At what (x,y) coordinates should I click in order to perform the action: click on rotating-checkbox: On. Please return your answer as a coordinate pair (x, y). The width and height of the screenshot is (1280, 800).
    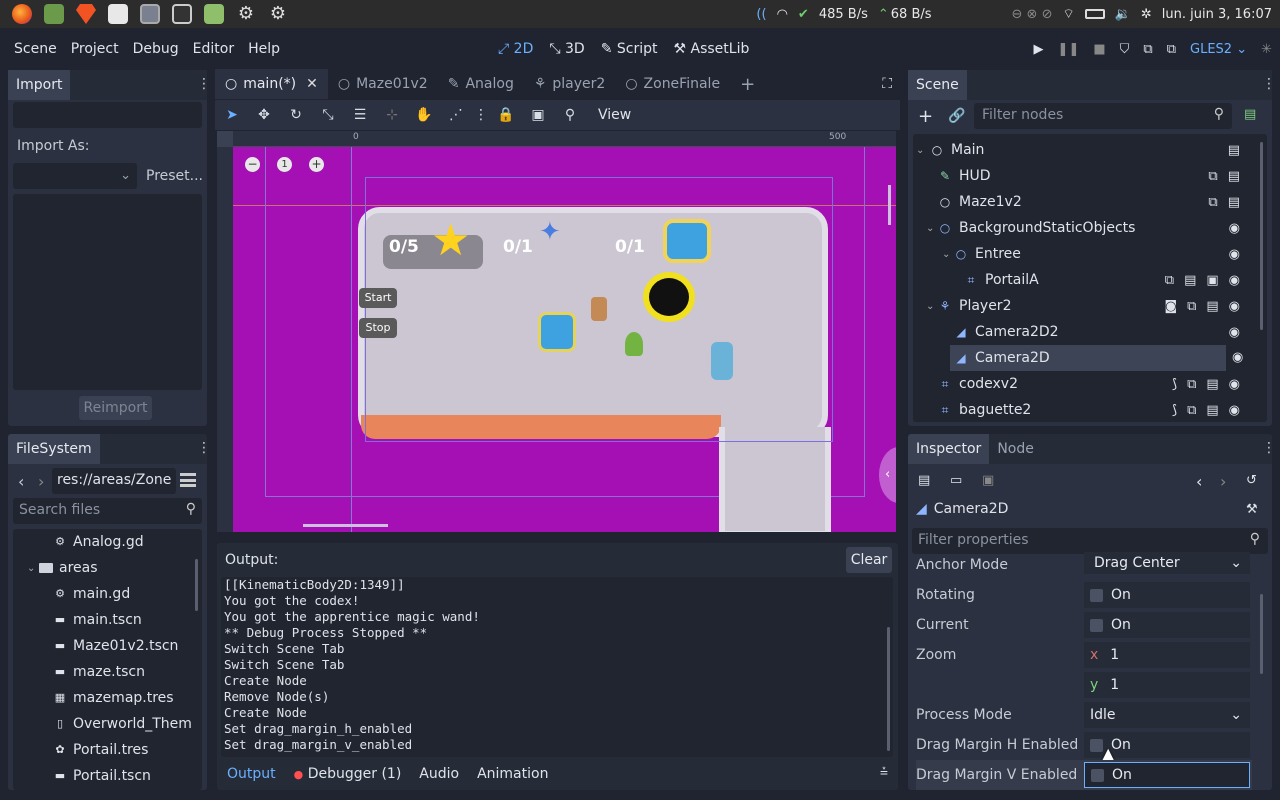
    Looking at the image, I should click on (1167, 595).